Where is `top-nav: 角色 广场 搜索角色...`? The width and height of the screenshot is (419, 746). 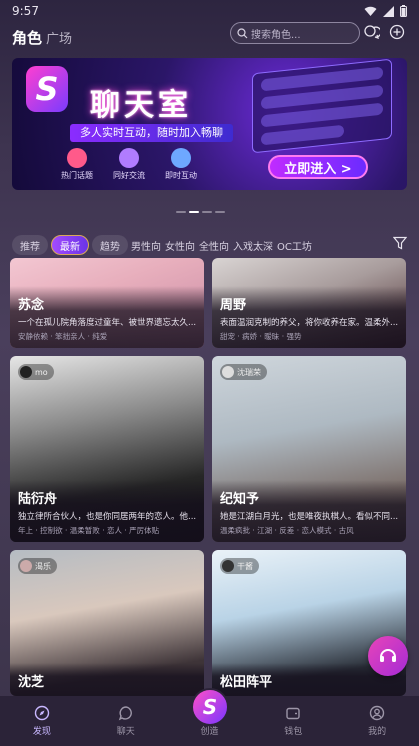 top-nav: 角色 广场 搜索角色... is located at coordinates (209, 37).